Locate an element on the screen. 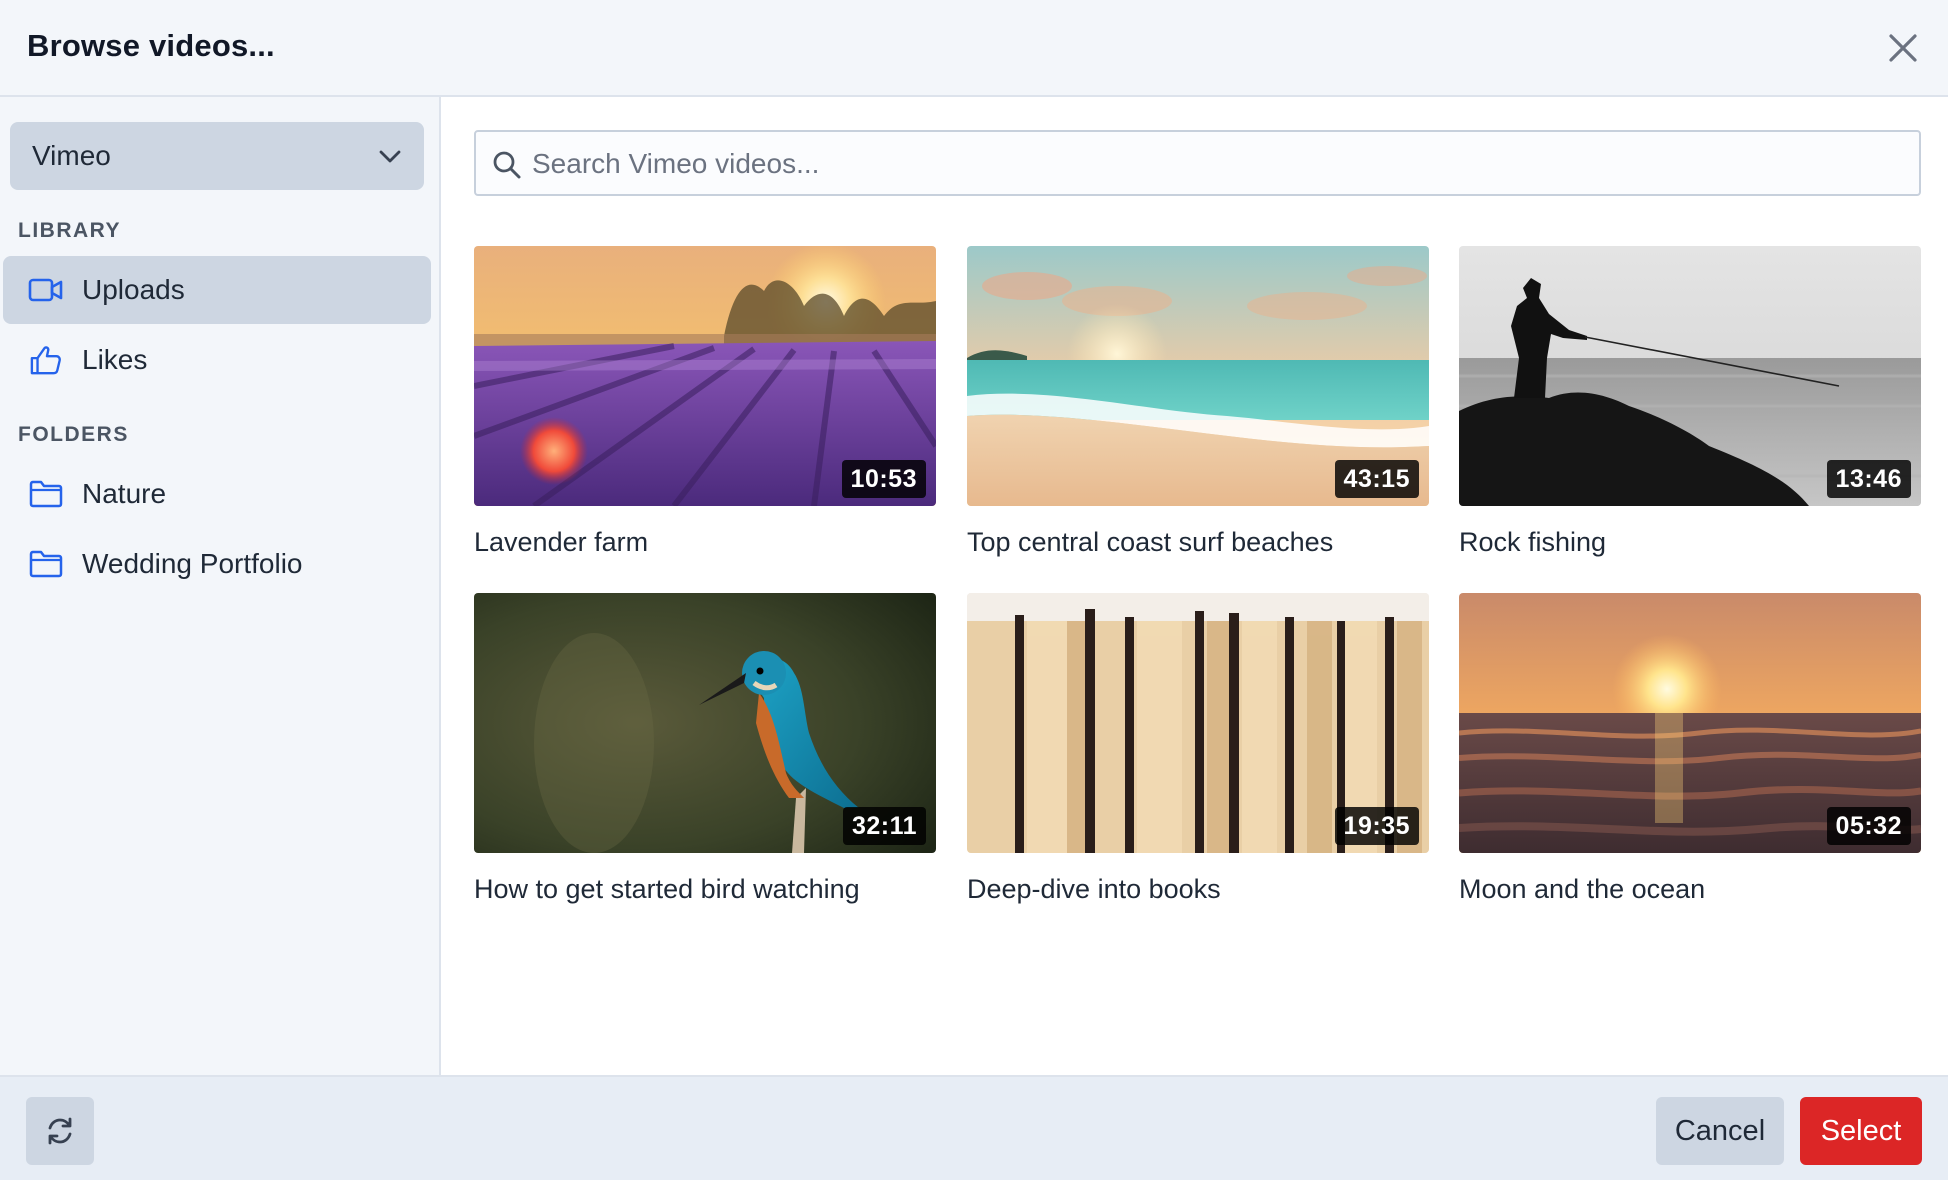 This screenshot has height=1180, width=1948. video-thumbnail: 10:53 is located at coordinates (705, 376).